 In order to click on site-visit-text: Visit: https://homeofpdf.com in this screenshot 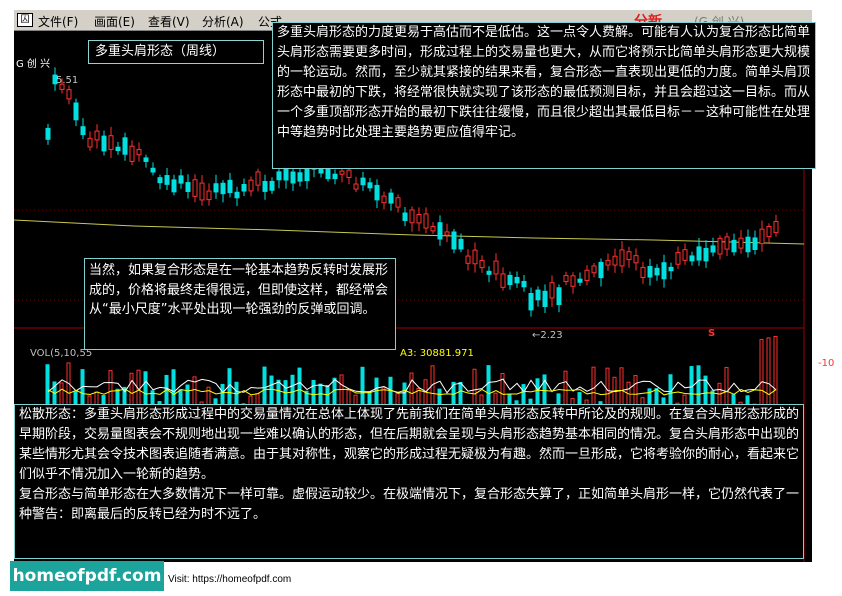, I will do `click(229, 579)`.